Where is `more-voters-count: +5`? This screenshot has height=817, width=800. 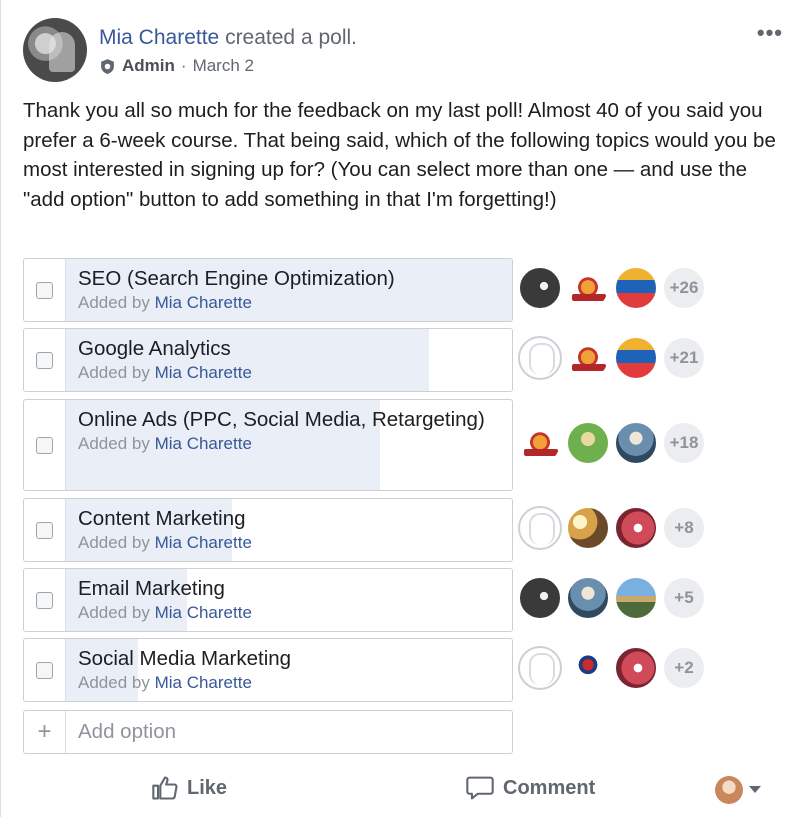 more-voters-count: +5 is located at coordinates (684, 598).